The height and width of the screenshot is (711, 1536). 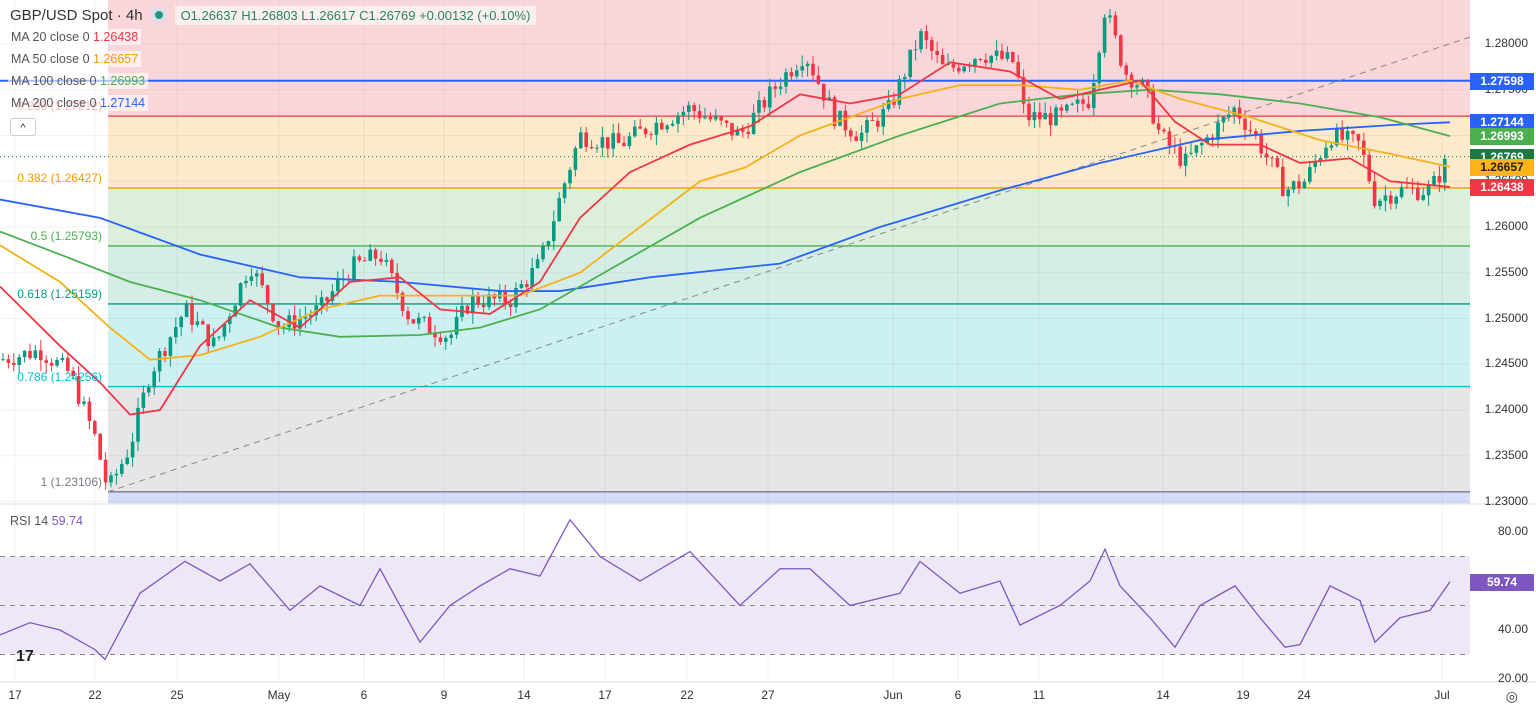 What do you see at coordinates (1163, 695) in the screenshot?
I see `time-tick: 14` at bounding box center [1163, 695].